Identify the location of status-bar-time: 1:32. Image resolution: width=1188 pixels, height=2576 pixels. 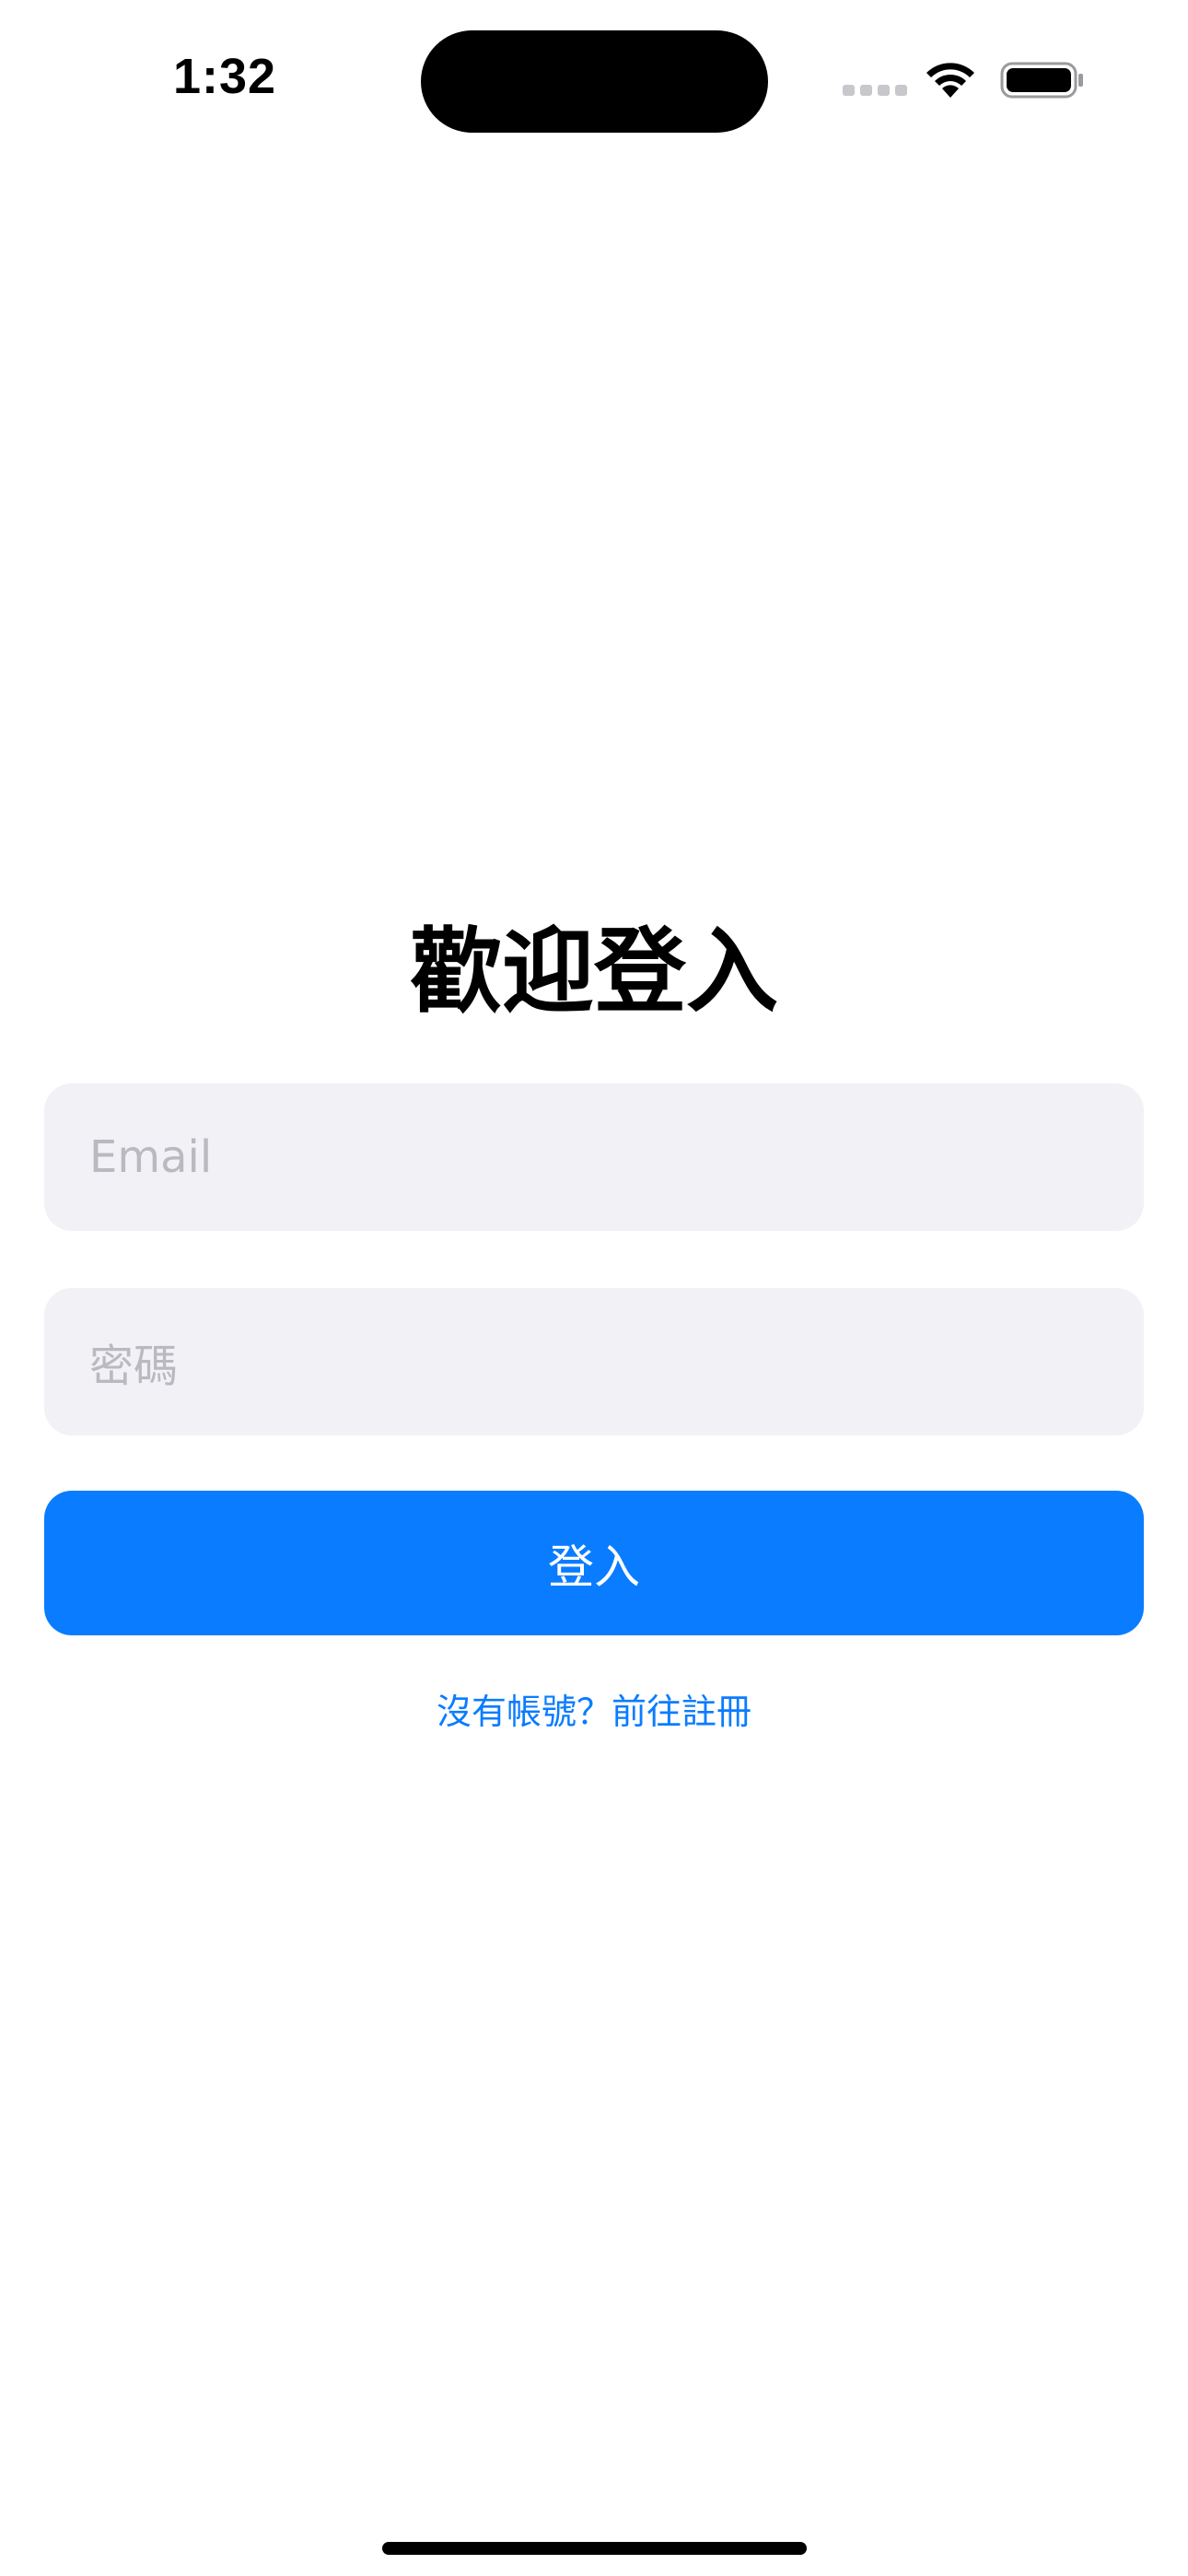
(225, 76).